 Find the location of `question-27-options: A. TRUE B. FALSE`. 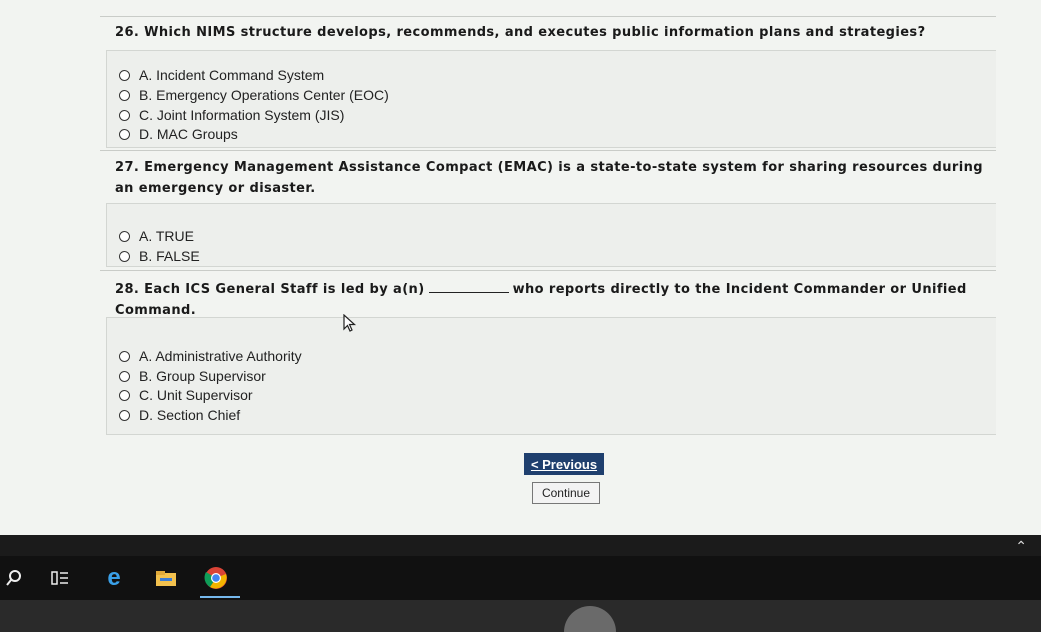

question-27-options: A. TRUE B. FALSE is located at coordinates (551, 235).